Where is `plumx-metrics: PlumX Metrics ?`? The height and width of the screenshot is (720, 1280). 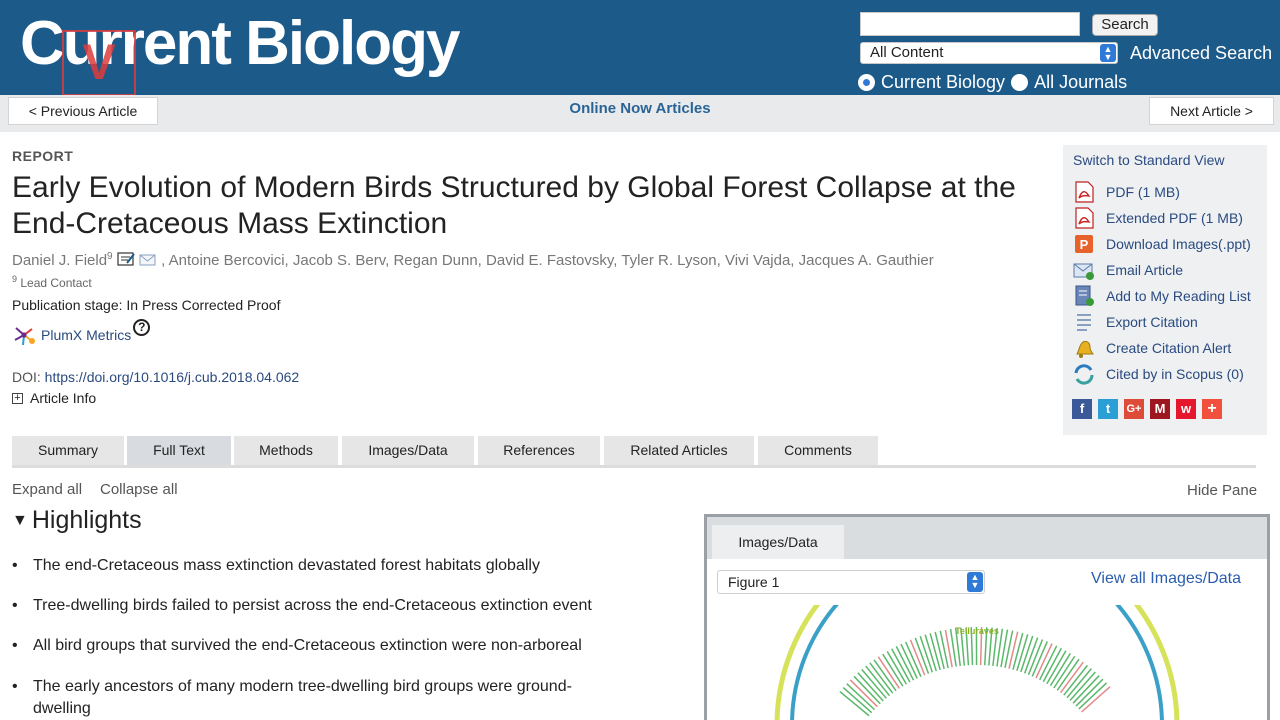 plumx-metrics: PlumX Metrics ? is located at coordinates (81, 332).